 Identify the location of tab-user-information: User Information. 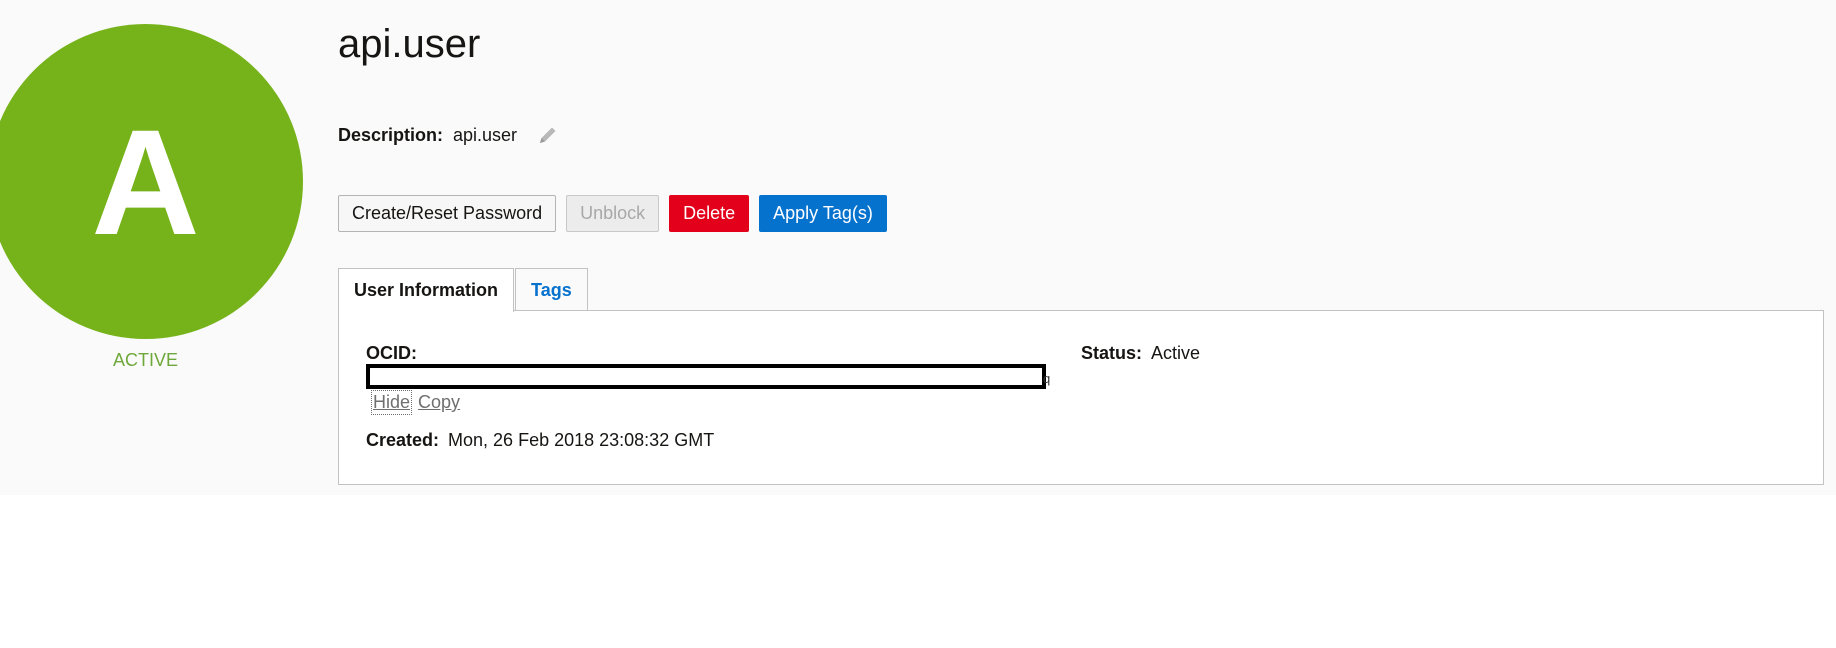
(426, 290).